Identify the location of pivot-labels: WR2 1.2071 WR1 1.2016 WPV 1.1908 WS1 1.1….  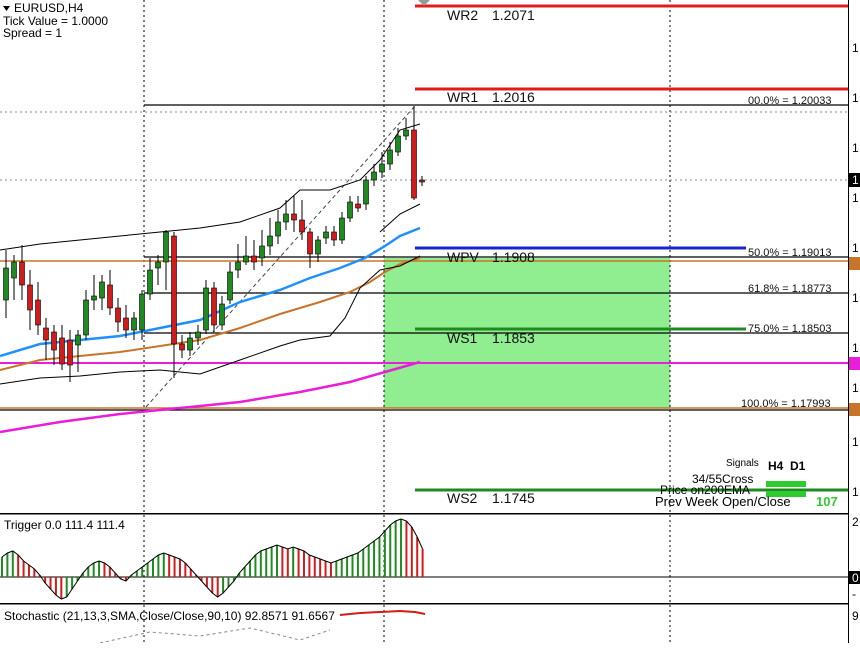
(491, 256).